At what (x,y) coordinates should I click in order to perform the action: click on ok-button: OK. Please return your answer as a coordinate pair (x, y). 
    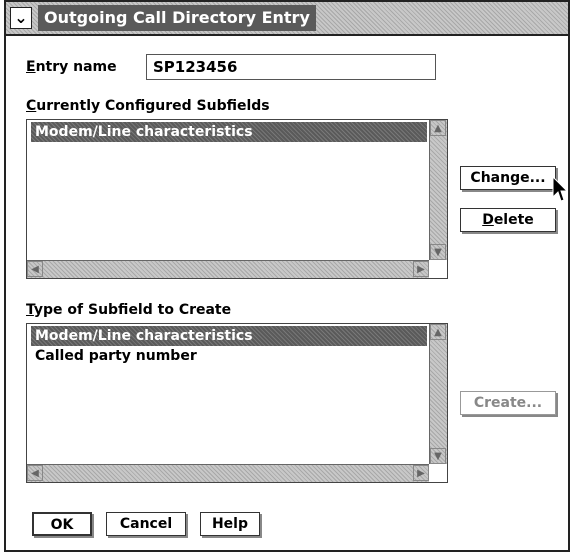
    Looking at the image, I should click on (62, 524).